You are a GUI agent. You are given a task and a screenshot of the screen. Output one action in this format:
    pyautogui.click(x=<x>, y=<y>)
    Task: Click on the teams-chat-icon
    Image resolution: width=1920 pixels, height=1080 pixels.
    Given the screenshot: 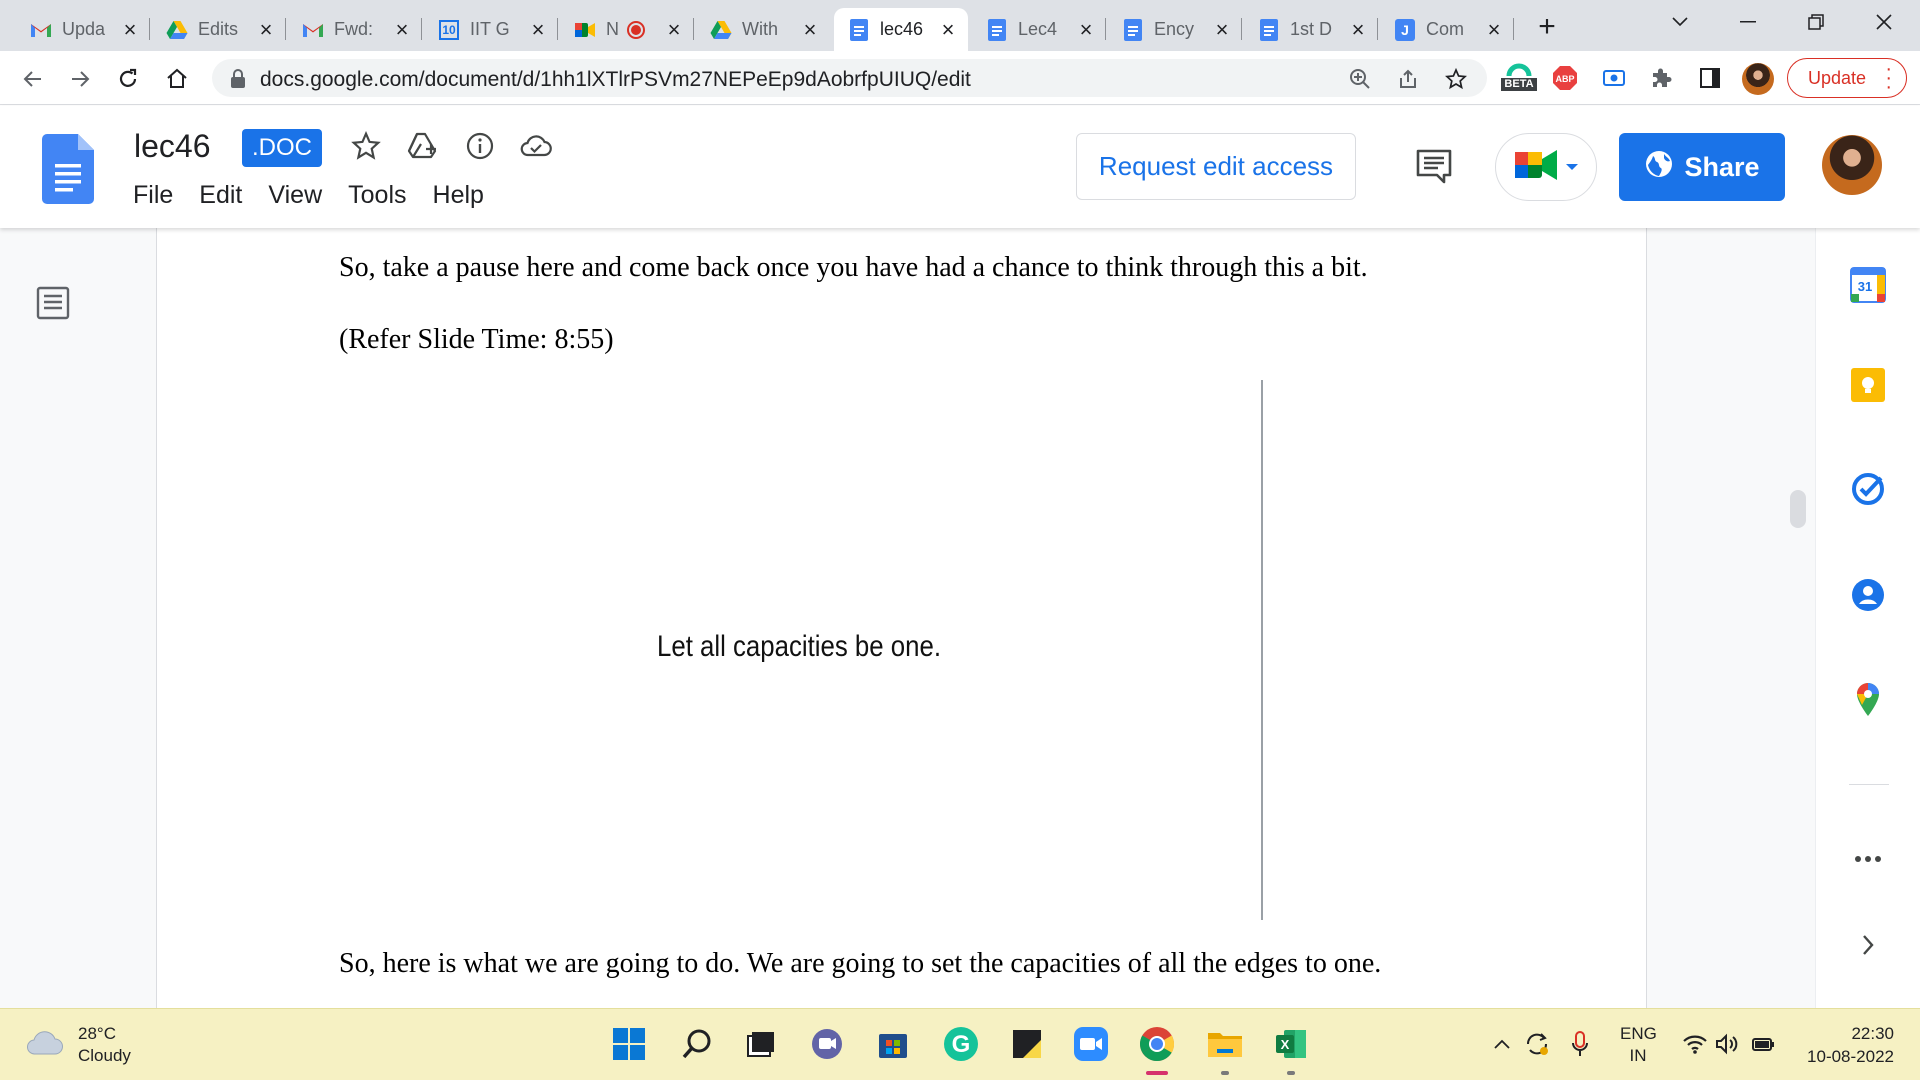 What is the action you would take?
    pyautogui.click(x=827, y=1044)
    